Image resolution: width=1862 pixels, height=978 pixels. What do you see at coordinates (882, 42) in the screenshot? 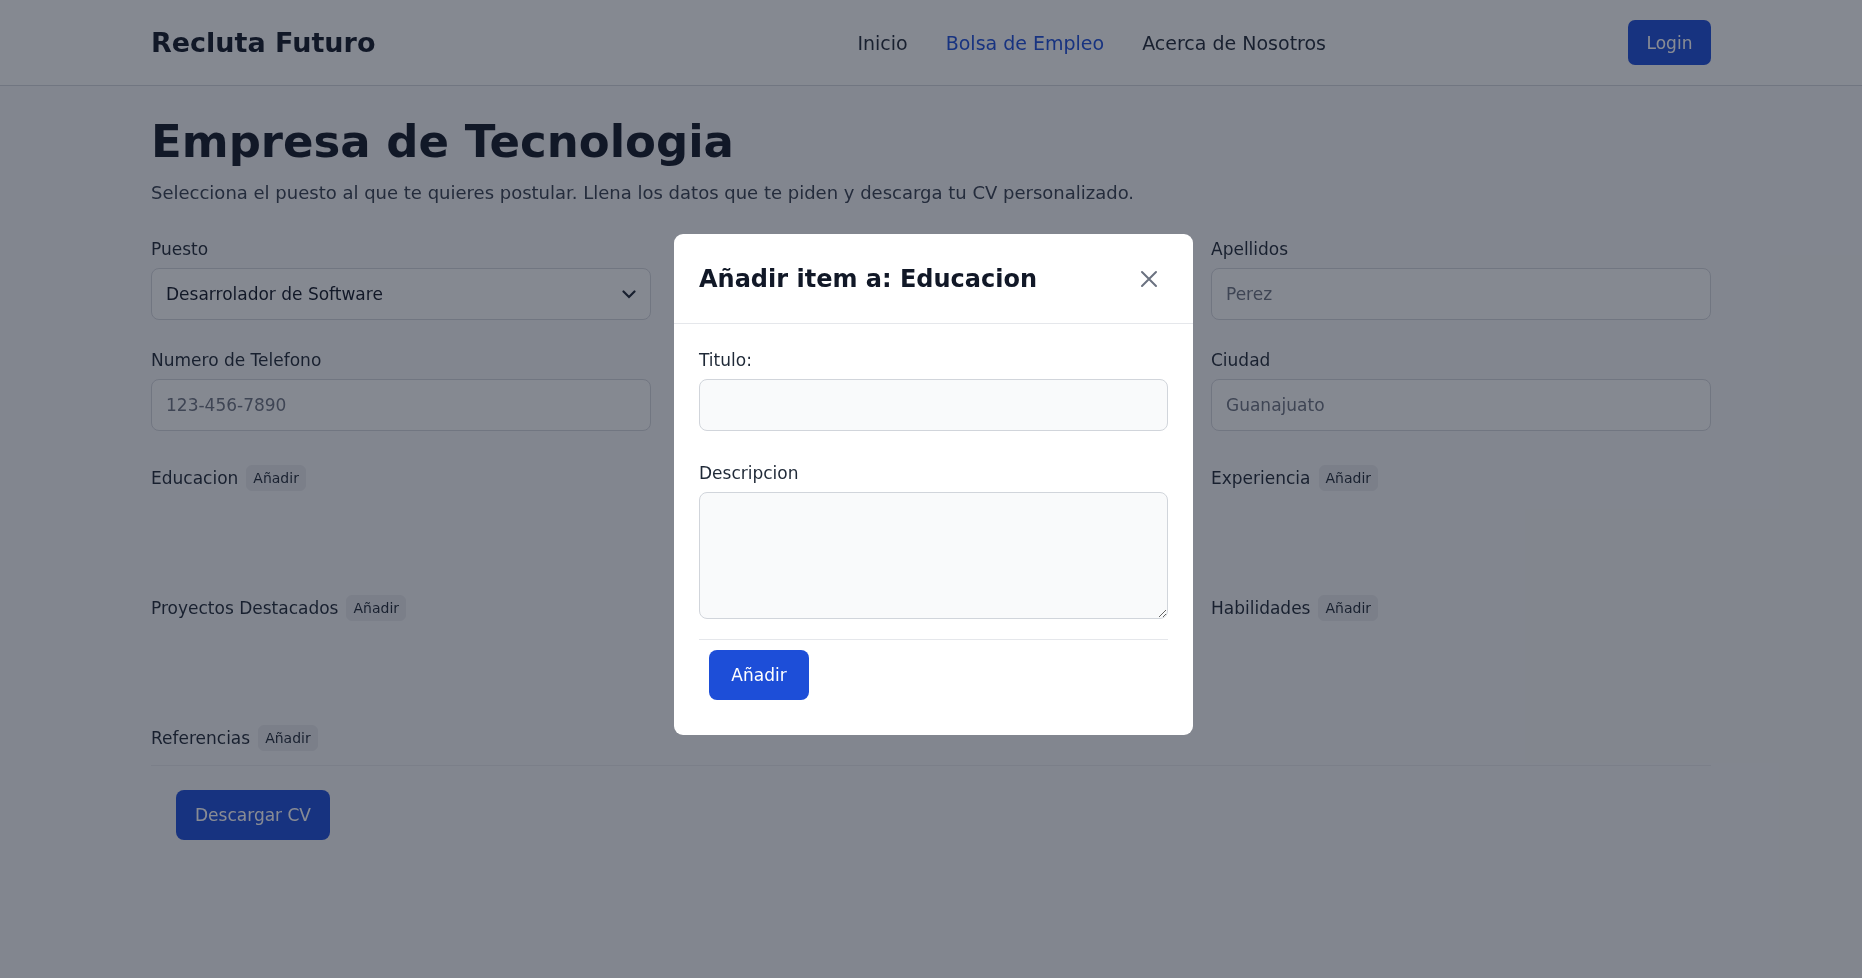
I see `nav-link: Inicio` at bounding box center [882, 42].